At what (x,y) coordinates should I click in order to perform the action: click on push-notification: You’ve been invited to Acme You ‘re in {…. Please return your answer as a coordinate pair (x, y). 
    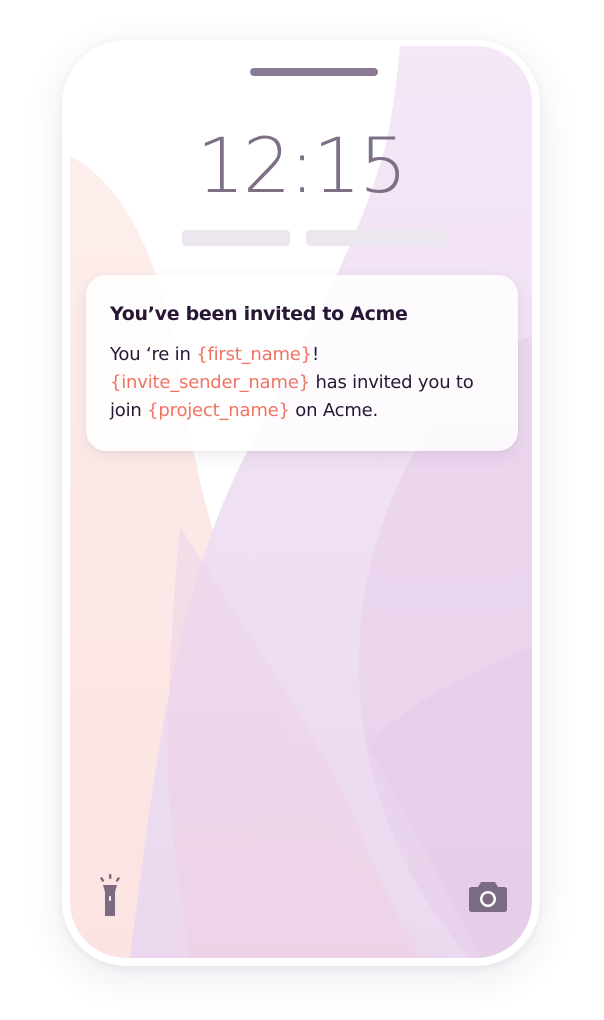
    Looking at the image, I should click on (302, 363).